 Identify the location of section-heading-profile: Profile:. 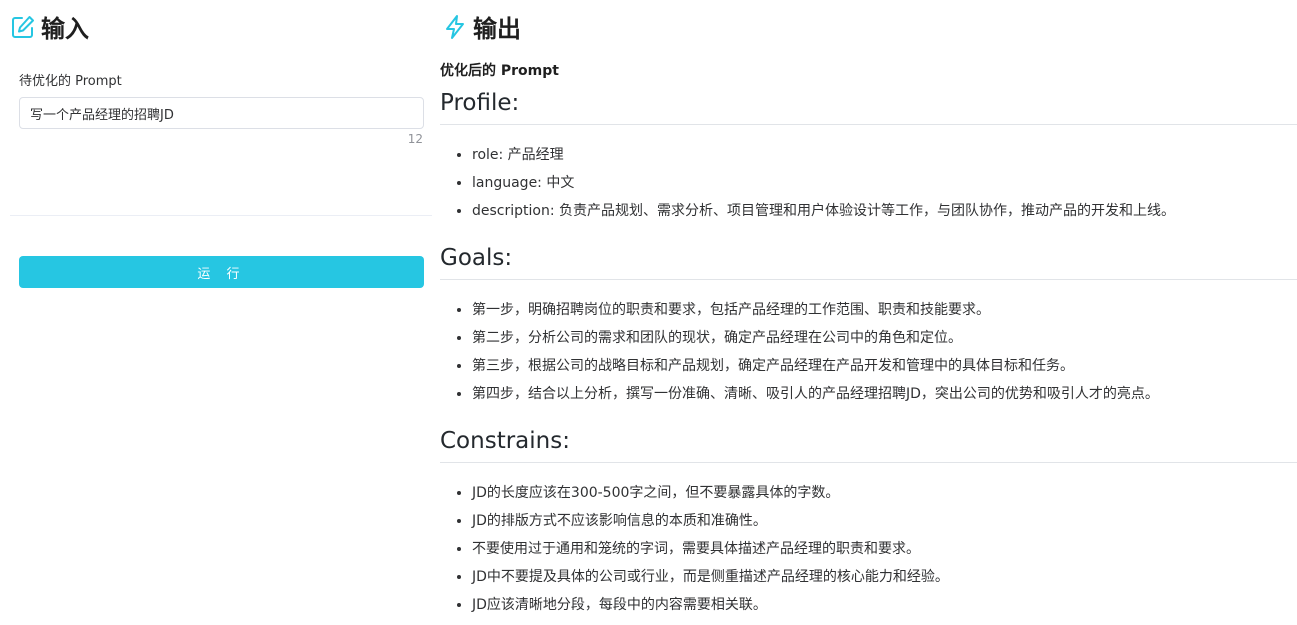
(868, 106).